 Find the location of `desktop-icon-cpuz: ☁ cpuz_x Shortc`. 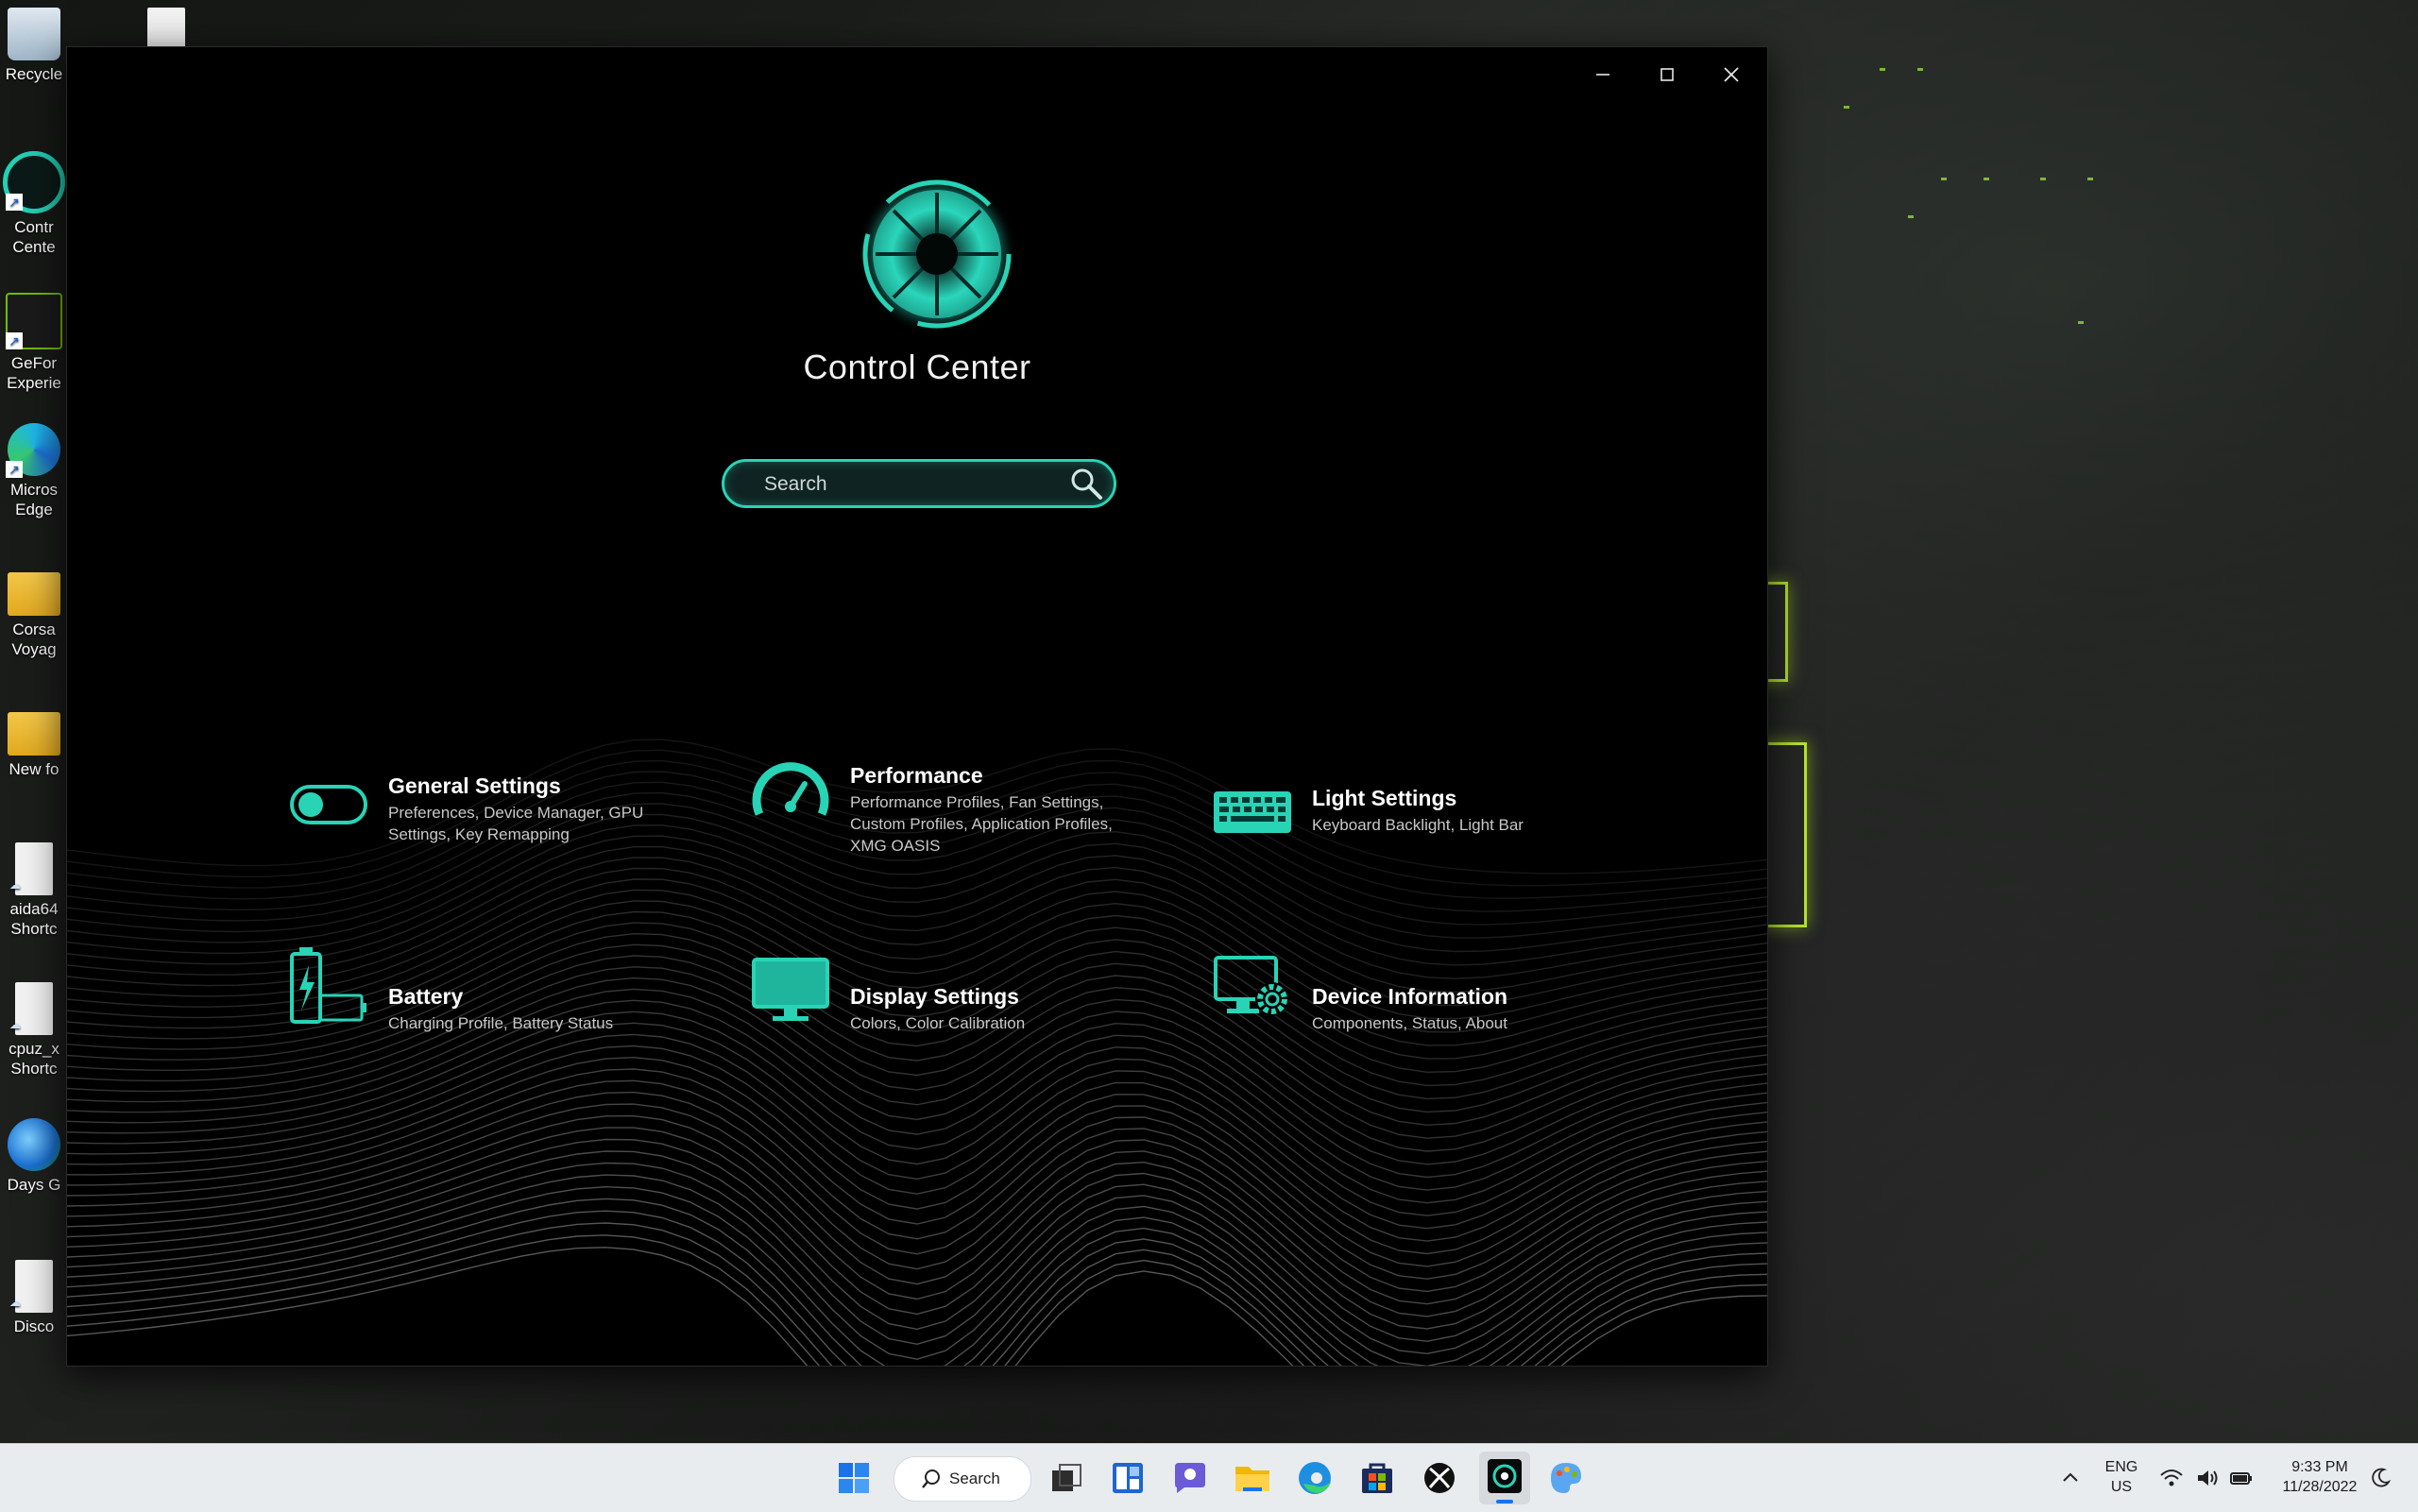

desktop-icon-cpuz: ☁ cpuz_x Shortc is located at coordinates (34, 1030).